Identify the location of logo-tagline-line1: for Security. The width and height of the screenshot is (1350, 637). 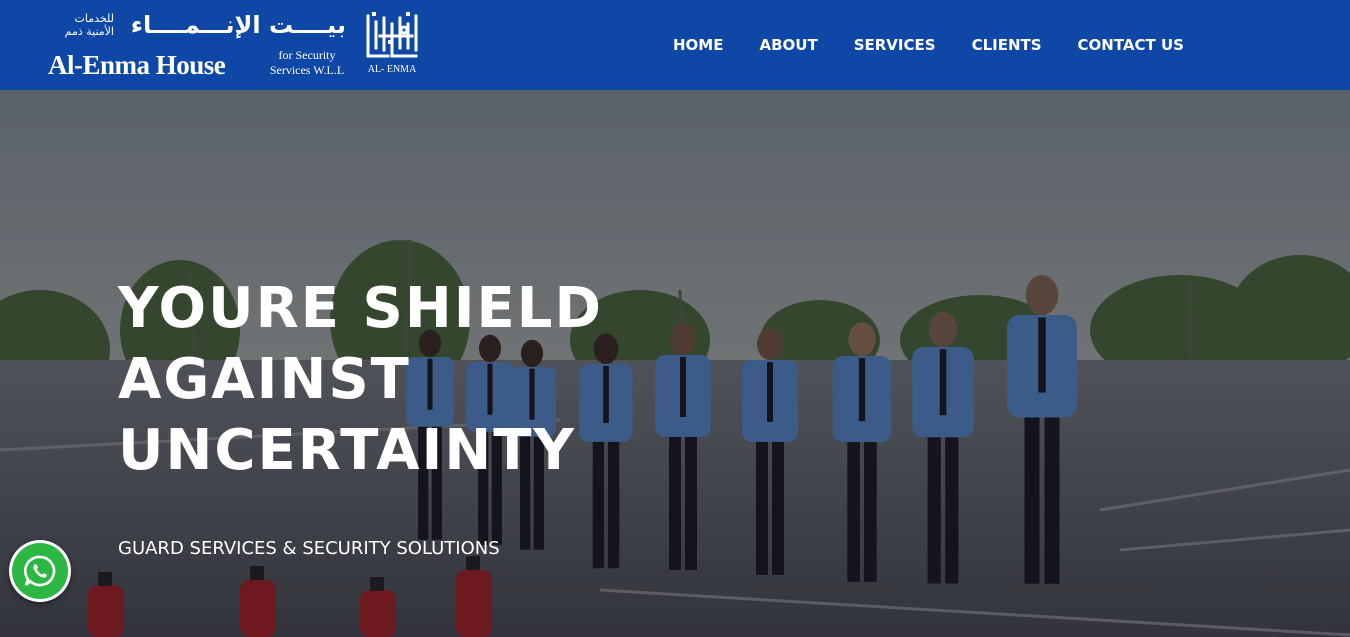
(307, 55).